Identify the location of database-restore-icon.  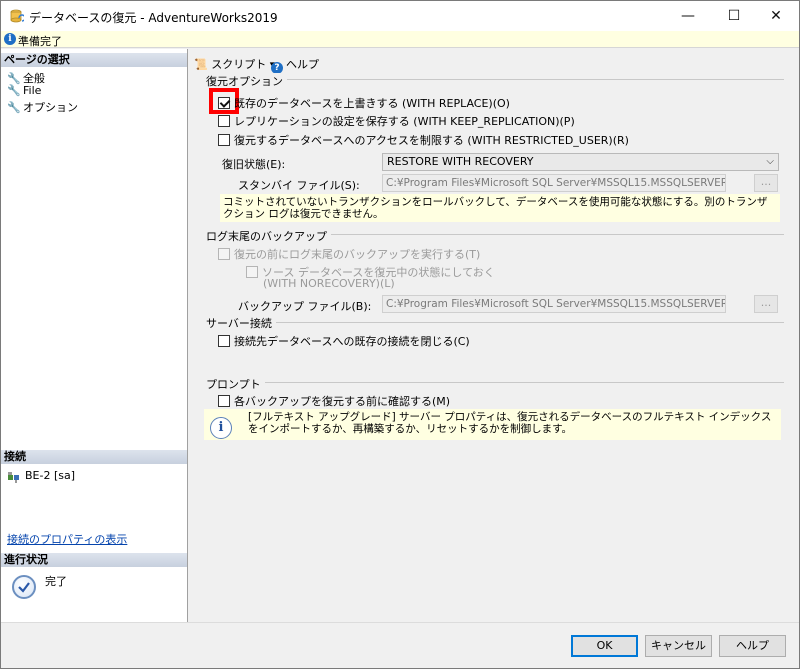
(17, 16).